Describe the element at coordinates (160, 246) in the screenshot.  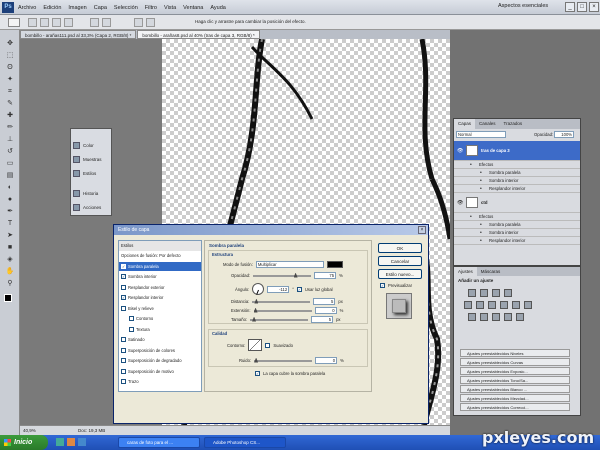
I see `styles-header: Estilos` at that location.